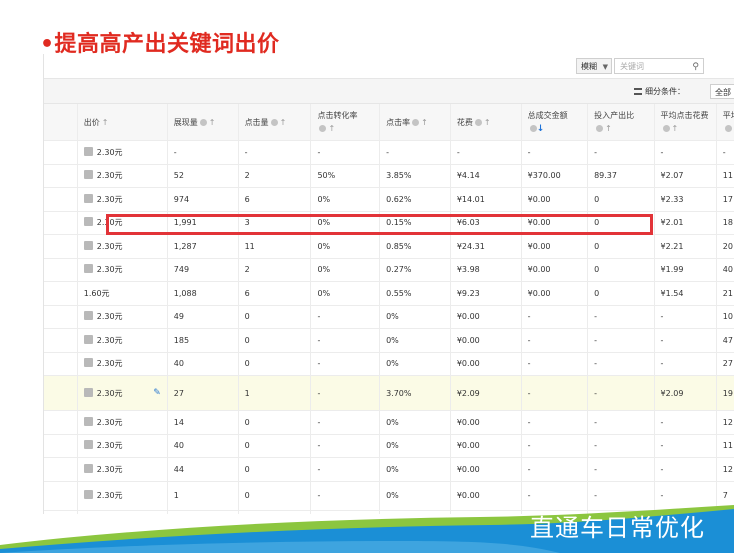 The height and width of the screenshot is (553, 734). What do you see at coordinates (389, 422) in the screenshot?
I see `table-row: 2.30元 14 0-0% ¥0.00- - -12` at bounding box center [389, 422].